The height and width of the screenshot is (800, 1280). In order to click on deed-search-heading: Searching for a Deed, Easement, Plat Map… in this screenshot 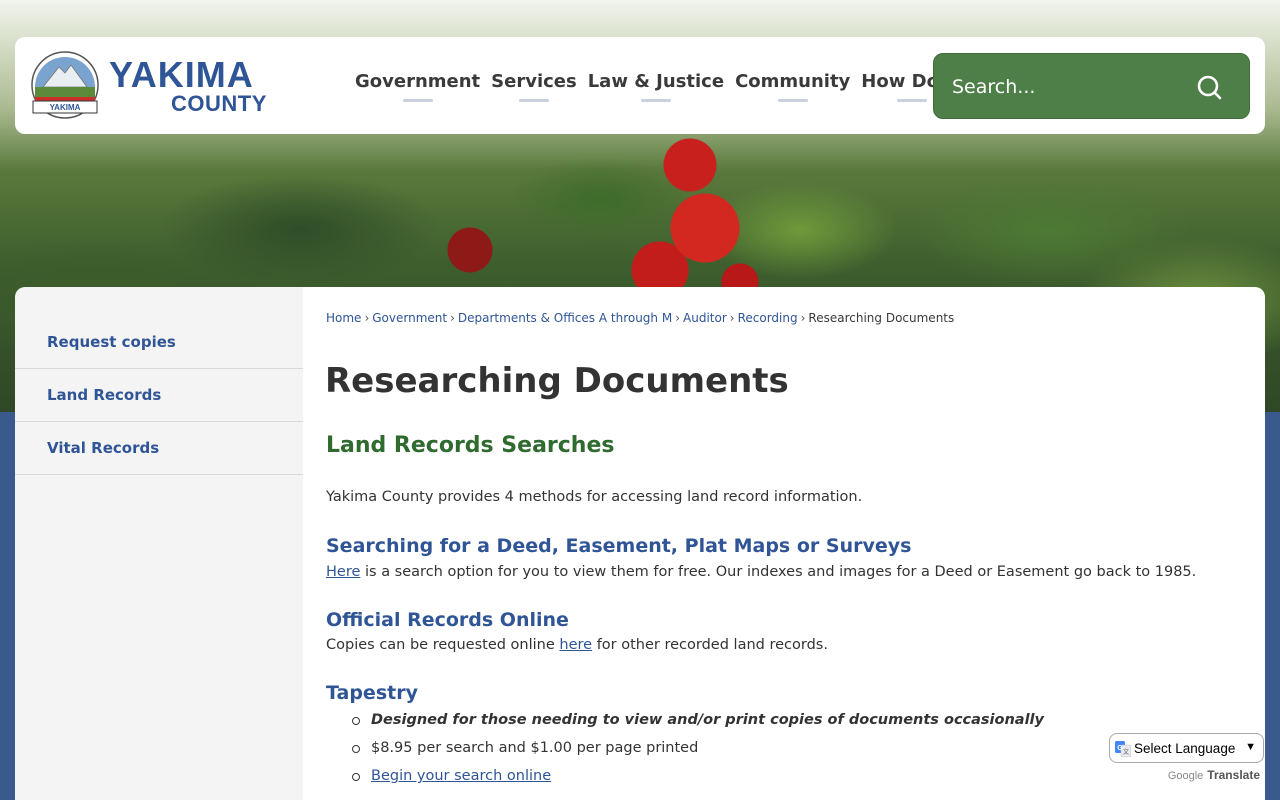, I will do `click(619, 546)`.